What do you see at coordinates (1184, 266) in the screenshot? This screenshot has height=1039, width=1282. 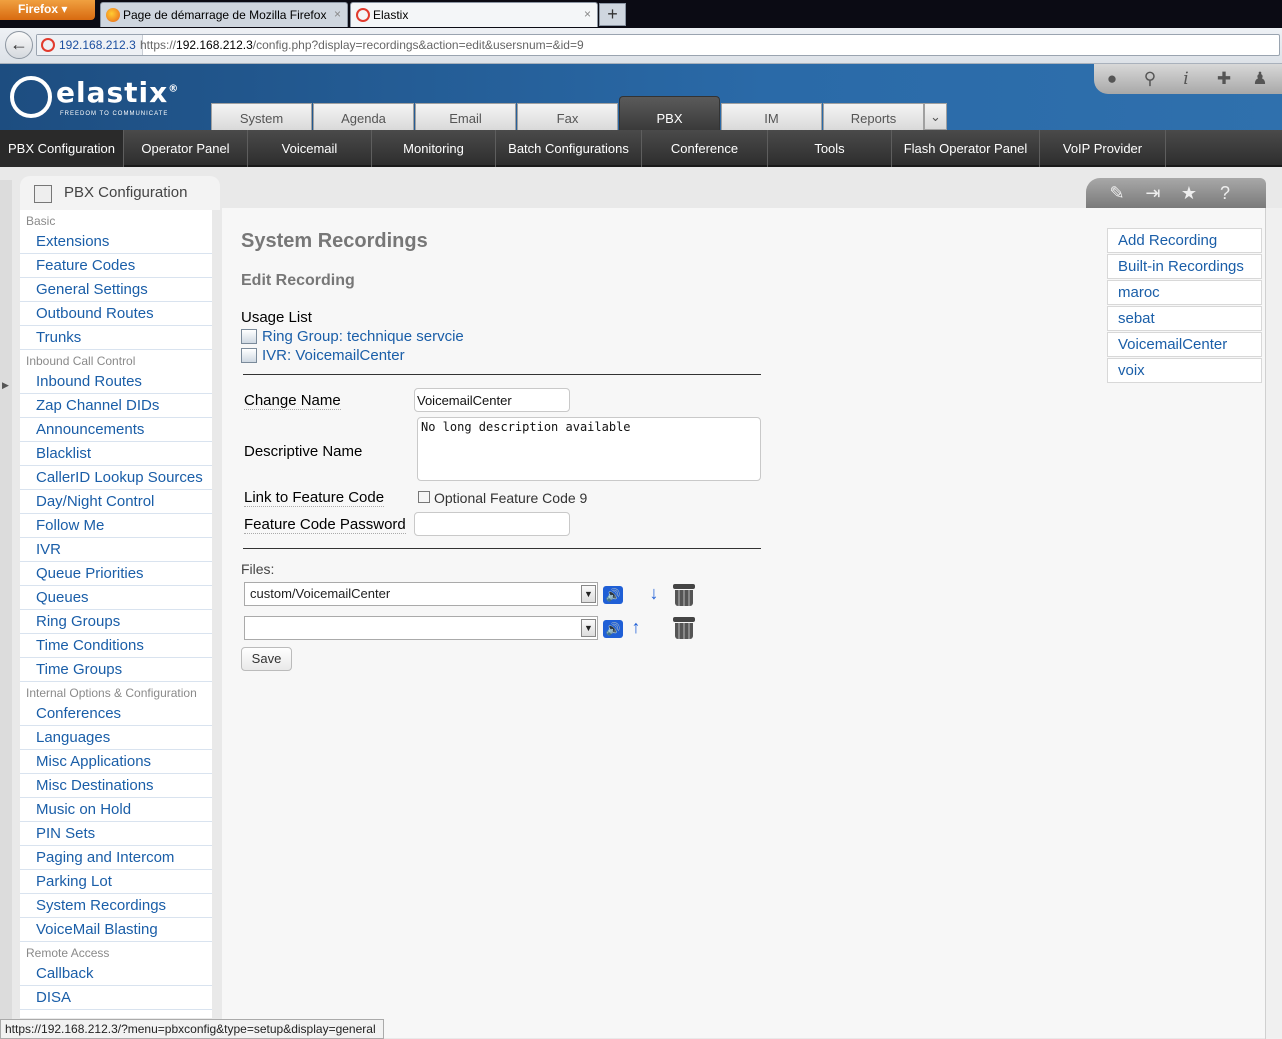 I see `builtin-recordings-link: Built-in Recordings` at bounding box center [1184, 266].